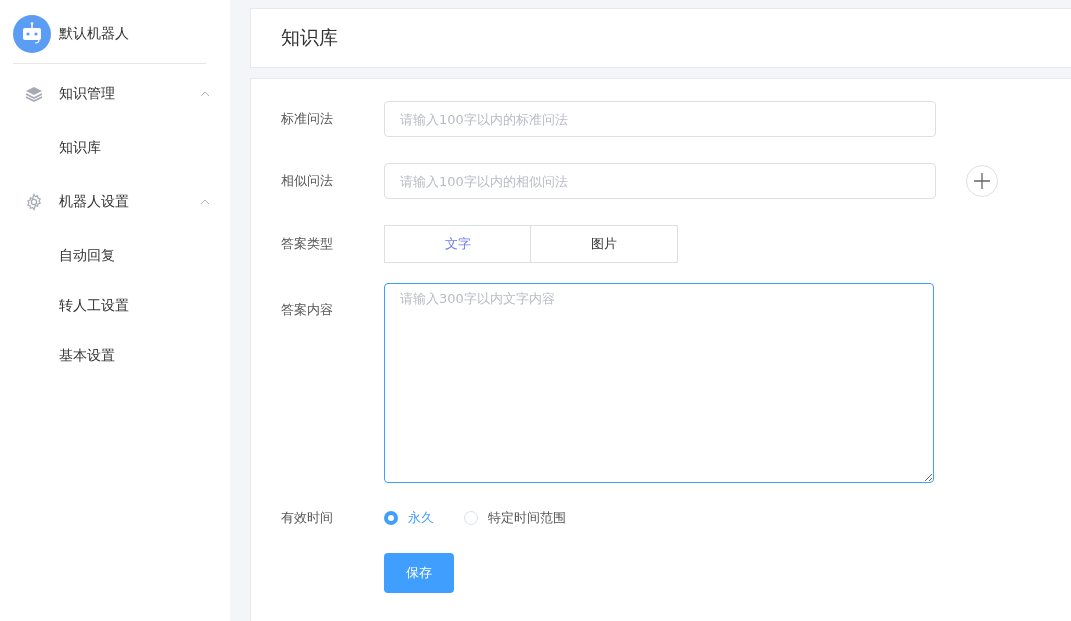  Describe the element at coordinates (307, 119) in the screenshot. I see `field-label: 标准问法` at that location.